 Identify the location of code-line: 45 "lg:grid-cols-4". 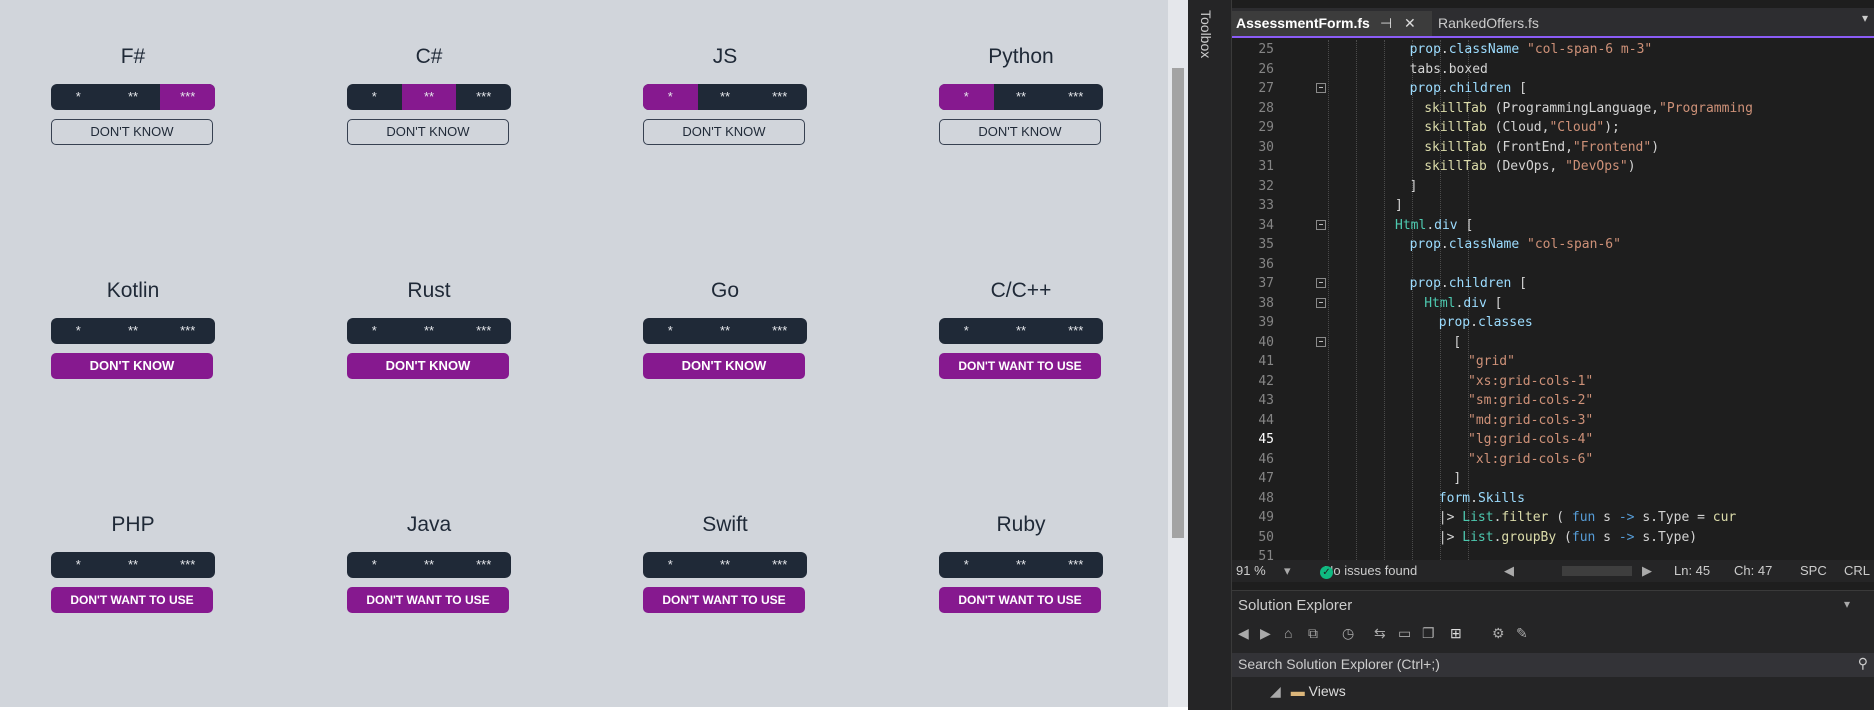
(1553, 440).